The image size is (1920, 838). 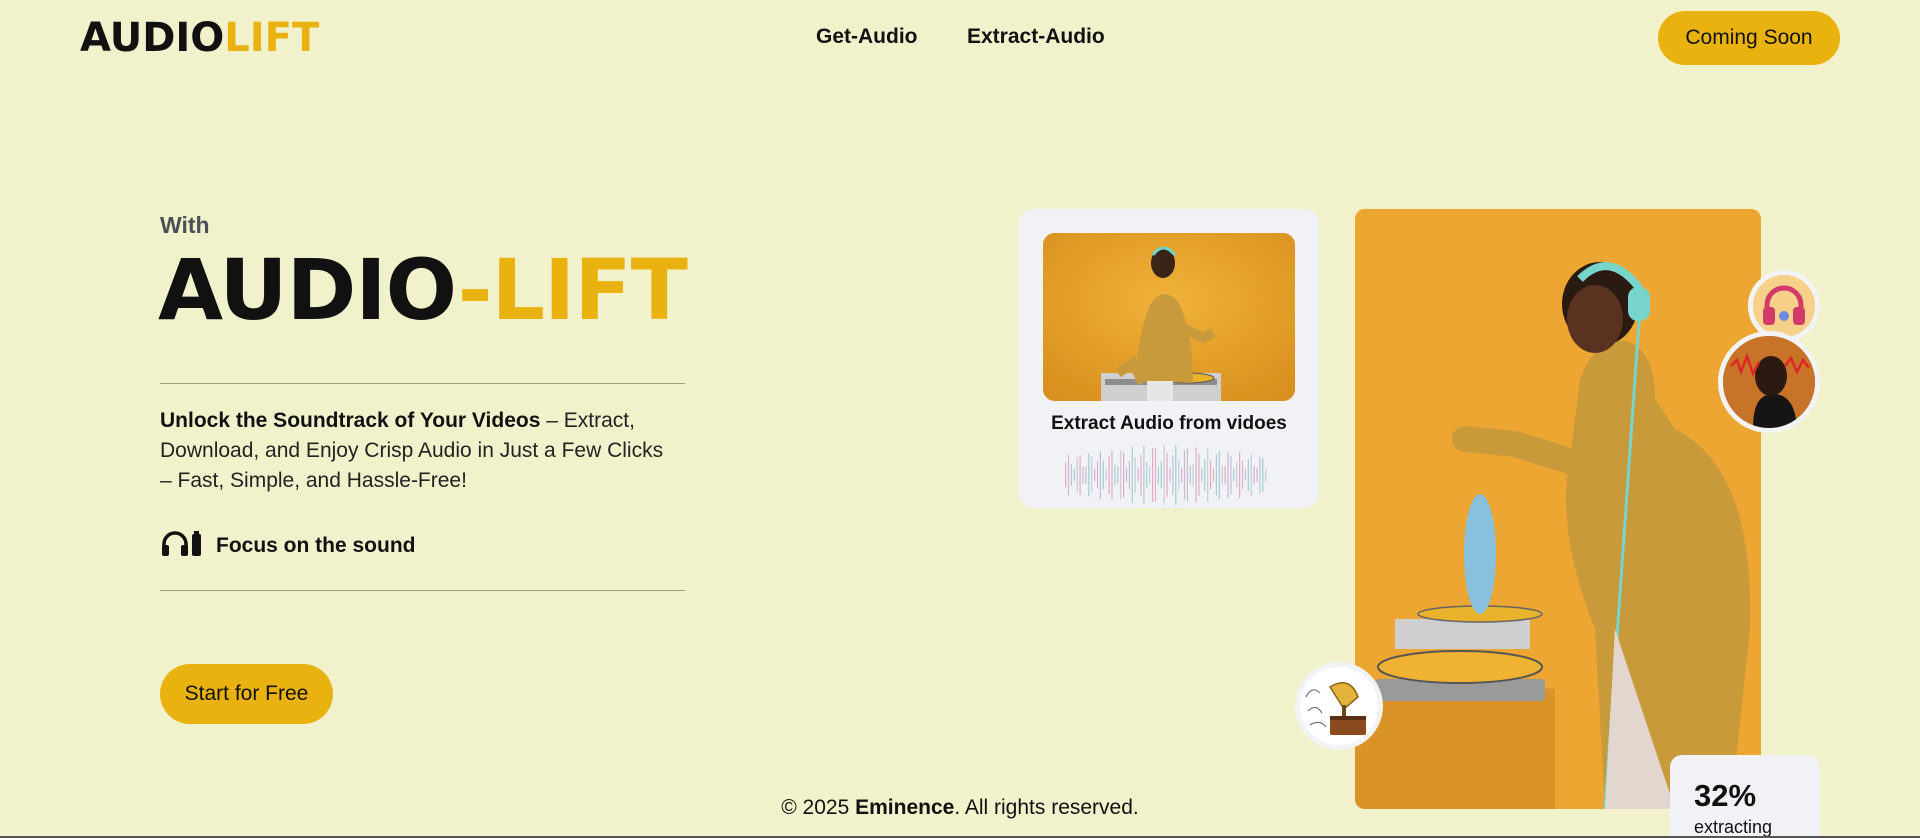 I want to click on hero-eyebrow: With, so click(x=185, y=225).